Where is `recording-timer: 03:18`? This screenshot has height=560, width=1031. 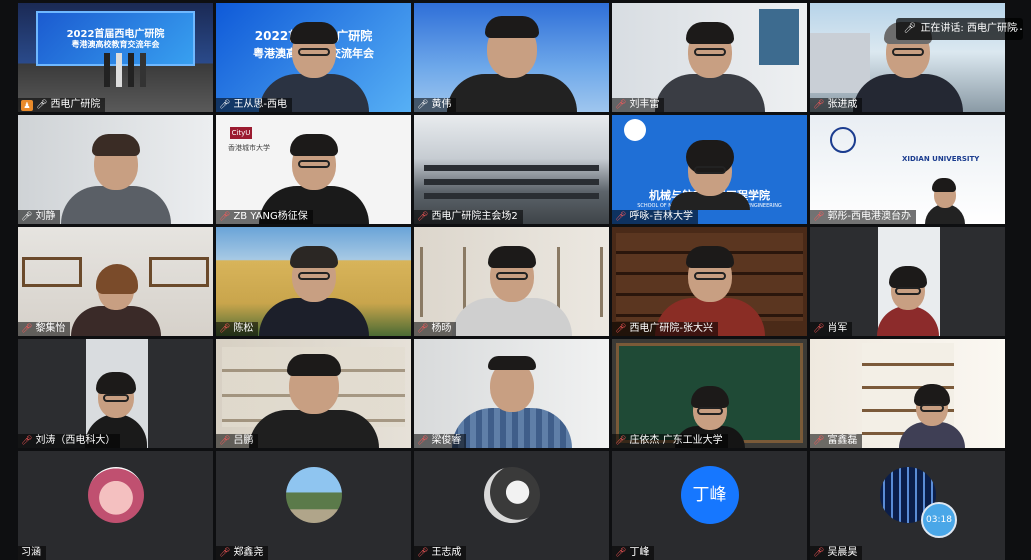 recording-timer: 03:18 is located at coordinates (939, 520).